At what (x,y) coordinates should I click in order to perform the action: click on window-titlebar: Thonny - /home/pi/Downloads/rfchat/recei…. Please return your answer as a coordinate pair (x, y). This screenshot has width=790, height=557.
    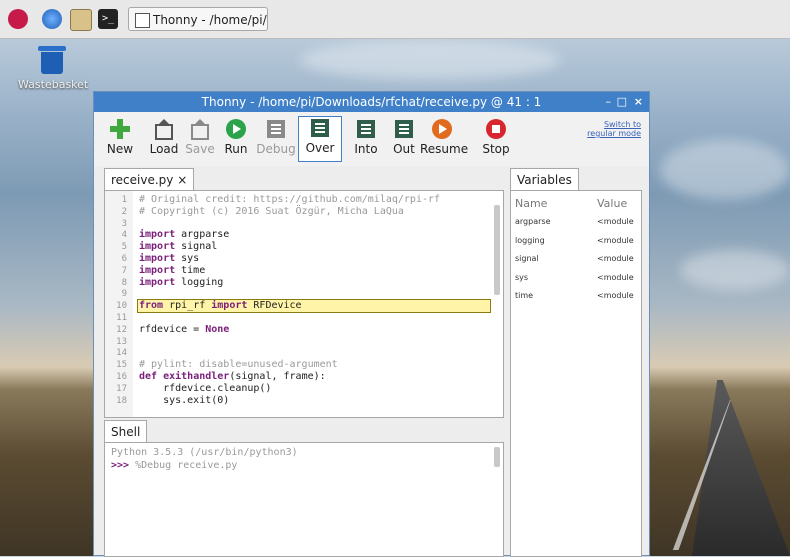
    Looking at the image, I should click on (371, 102).